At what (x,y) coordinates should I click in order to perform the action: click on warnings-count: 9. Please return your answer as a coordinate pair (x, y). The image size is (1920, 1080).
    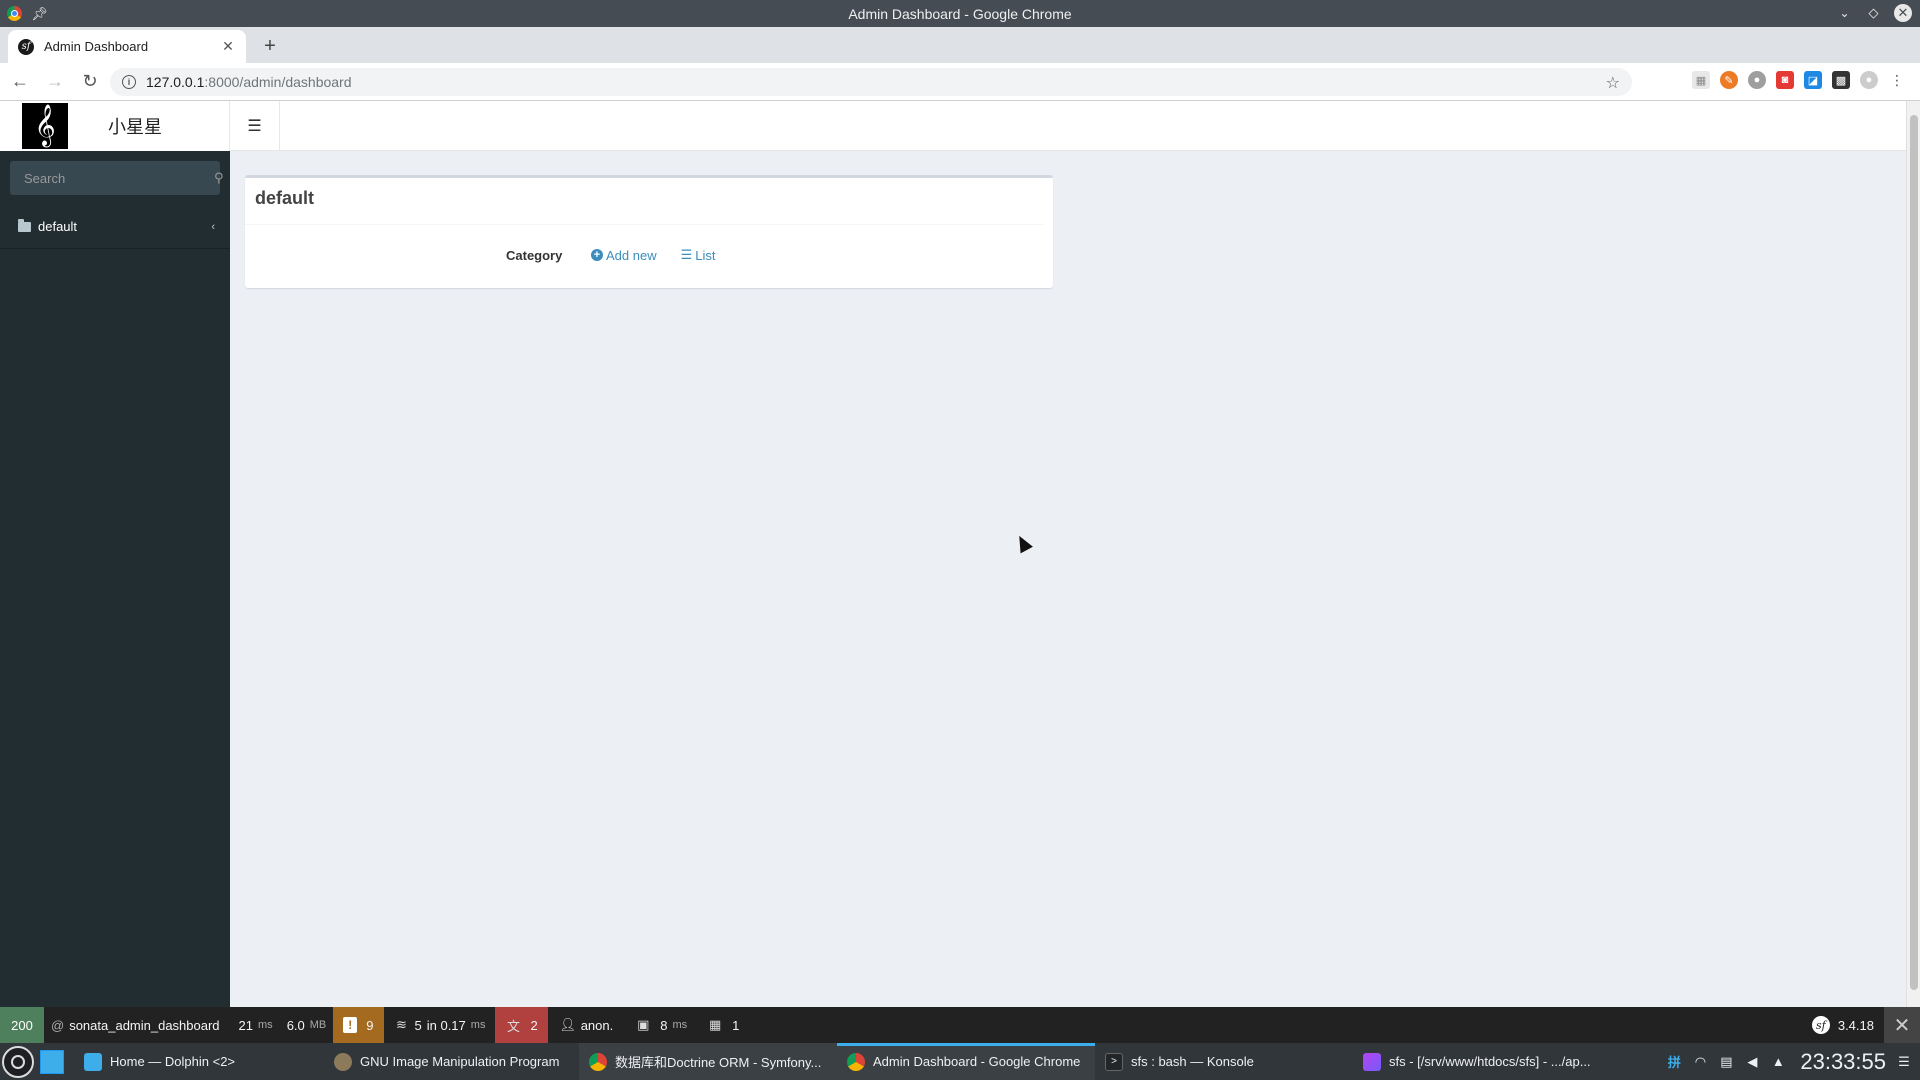
    Looking at the image, I should click on (370, 1025).